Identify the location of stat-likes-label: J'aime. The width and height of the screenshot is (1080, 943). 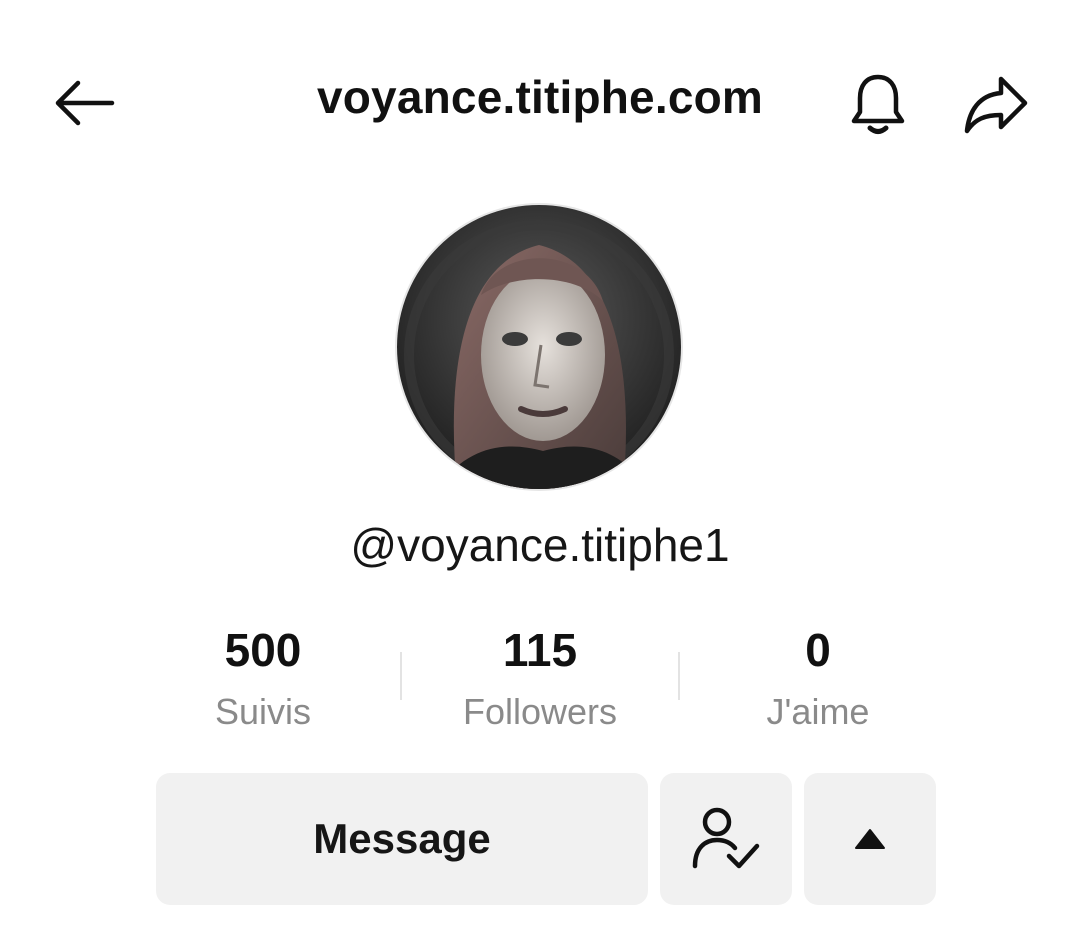
(818, 711).